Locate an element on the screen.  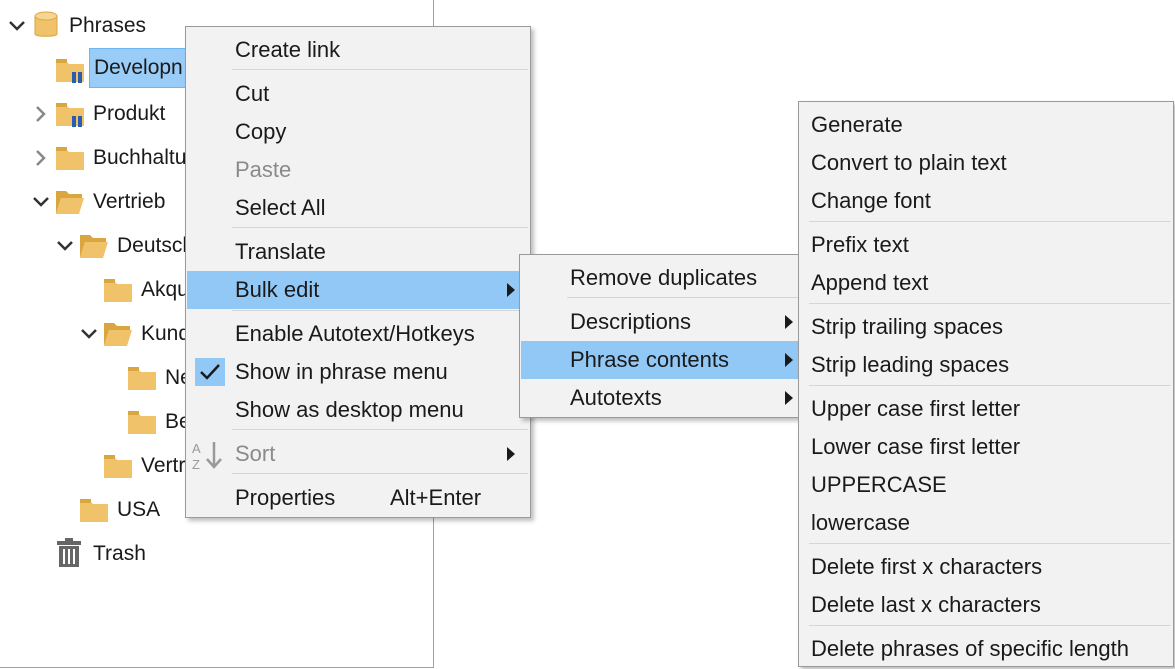
menu-item-strip-trailing-spaces: Strip trailing spaces is located at coordinates (986, 327).